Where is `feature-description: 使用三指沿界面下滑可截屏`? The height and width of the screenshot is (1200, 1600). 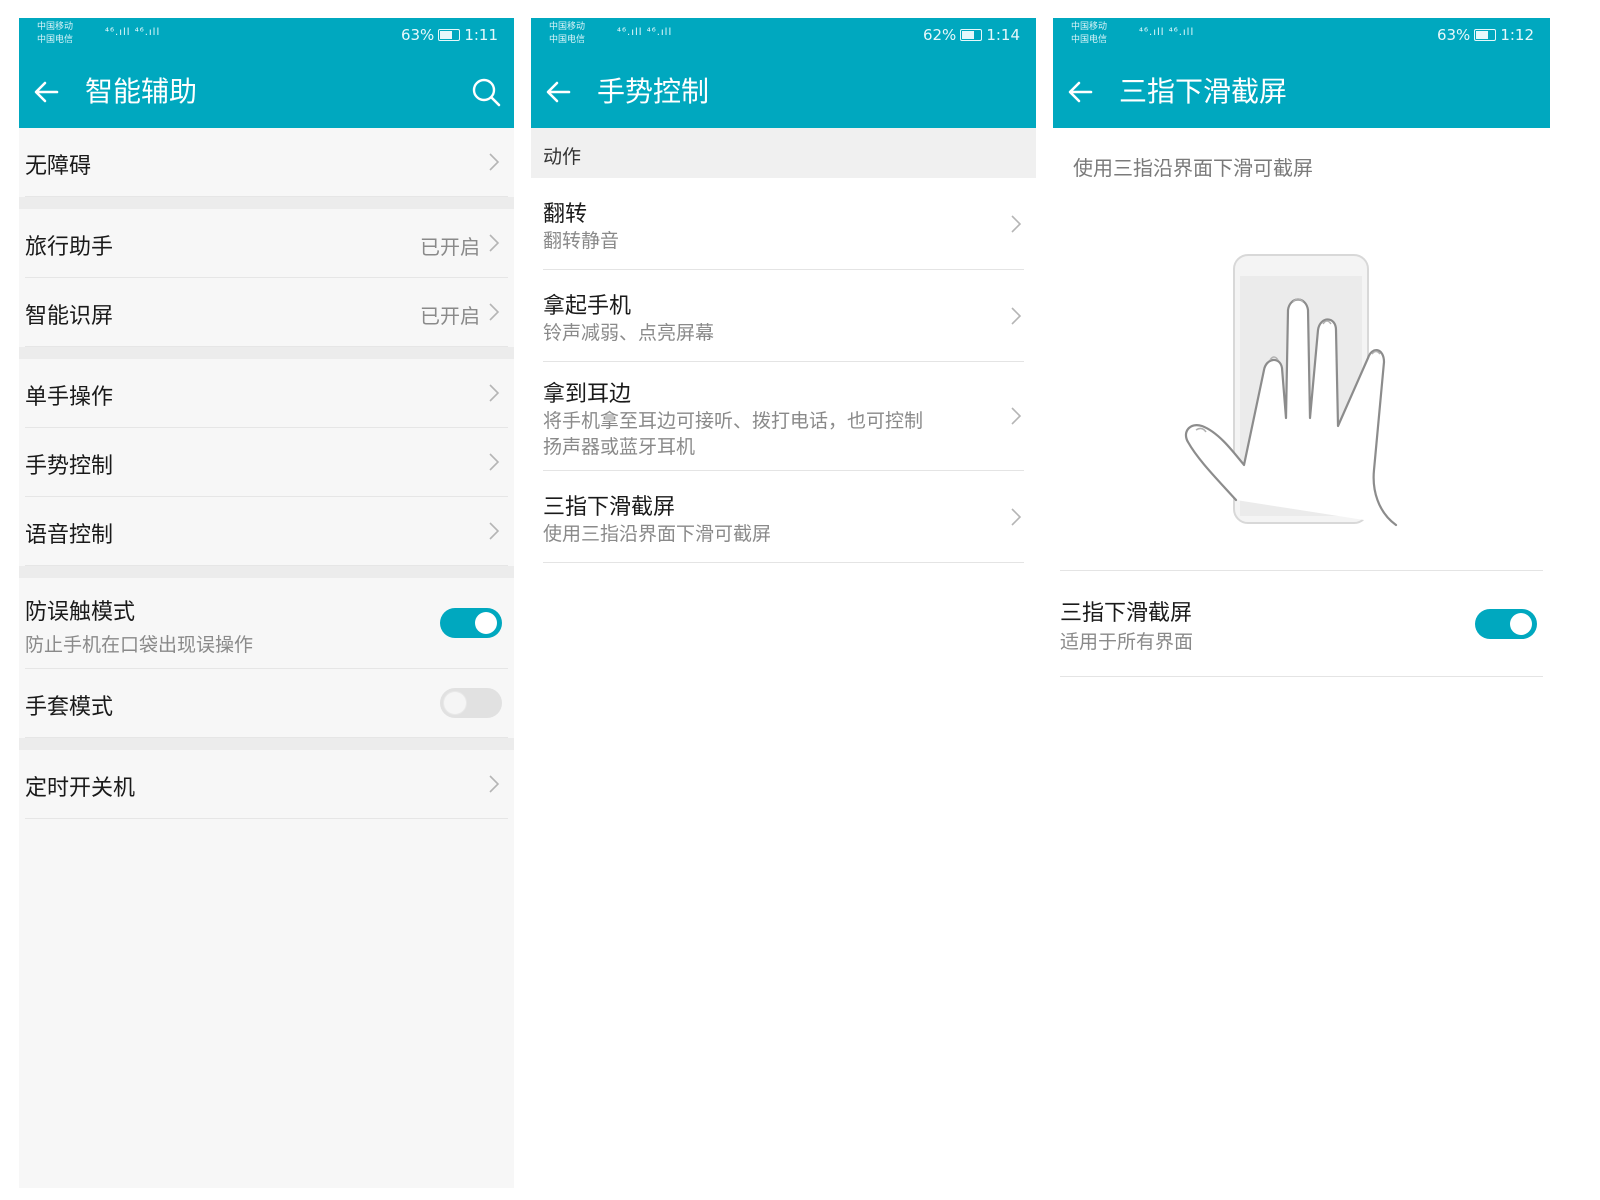
feature-description: 使用三指沿界面下滑可截屏 is located at coordinates (1193, 168).